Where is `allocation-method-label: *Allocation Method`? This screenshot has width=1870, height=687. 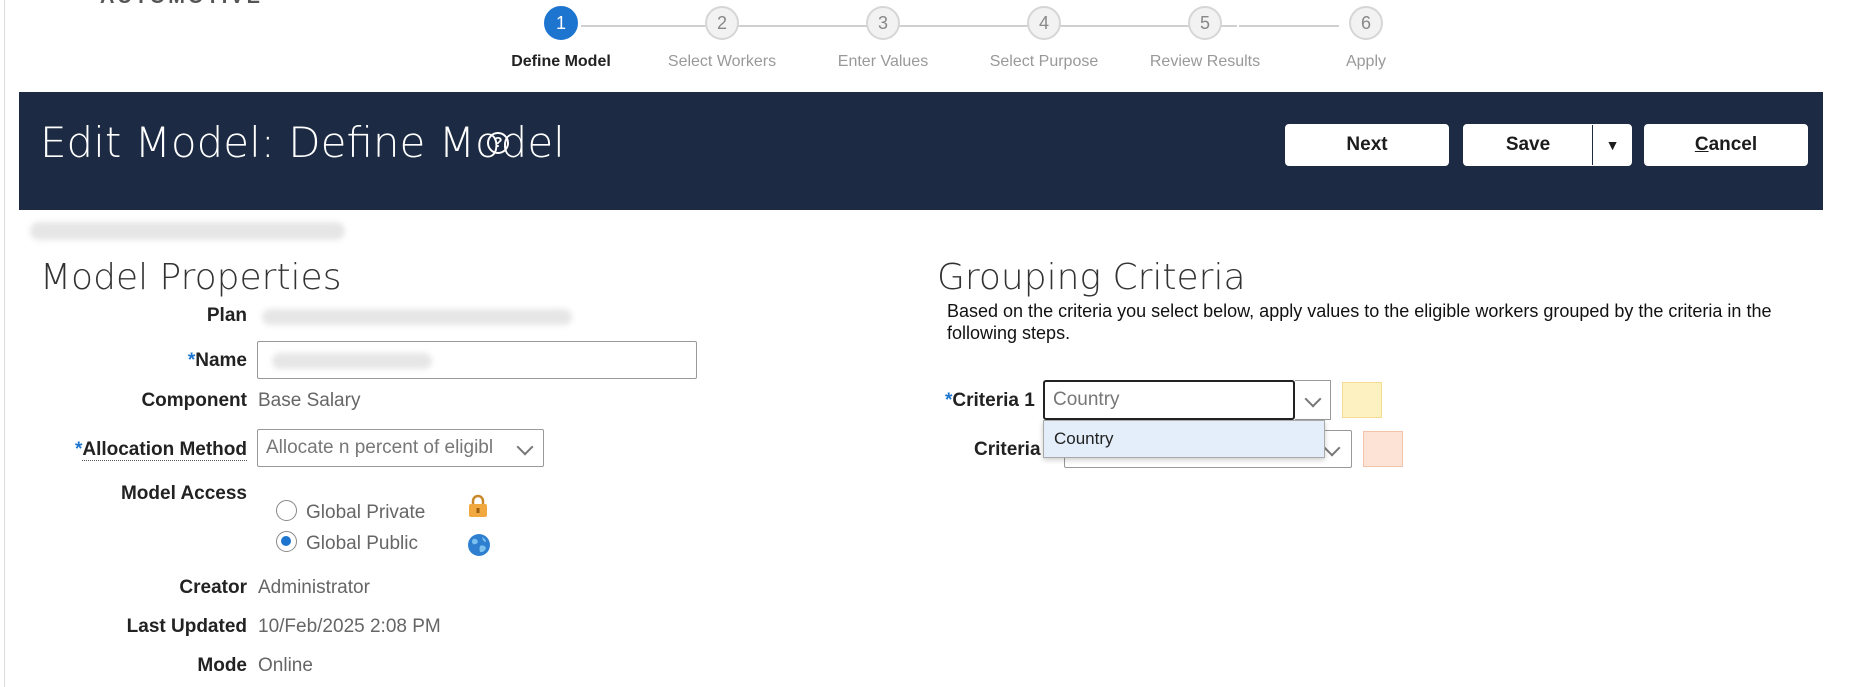 allocation-method-label: *Allocation Method is located at coordinates (161, 450).